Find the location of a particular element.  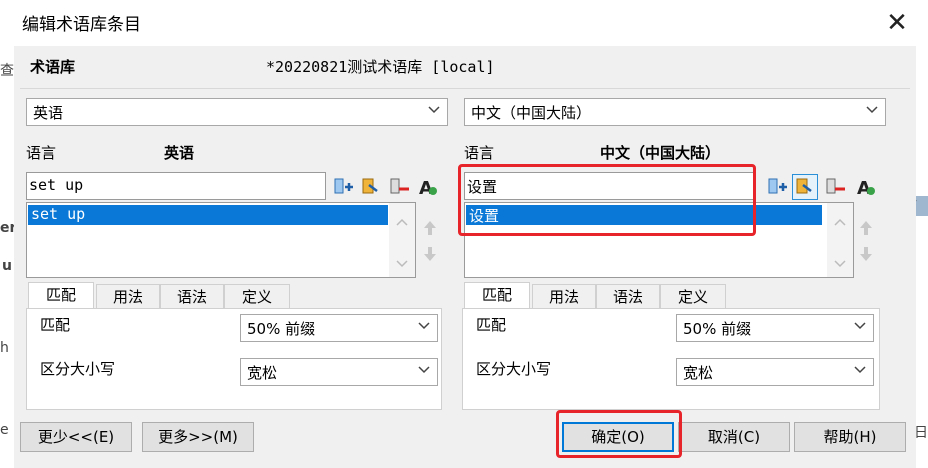

termbase-label: 术语库 is located at coordinates (53, 67).